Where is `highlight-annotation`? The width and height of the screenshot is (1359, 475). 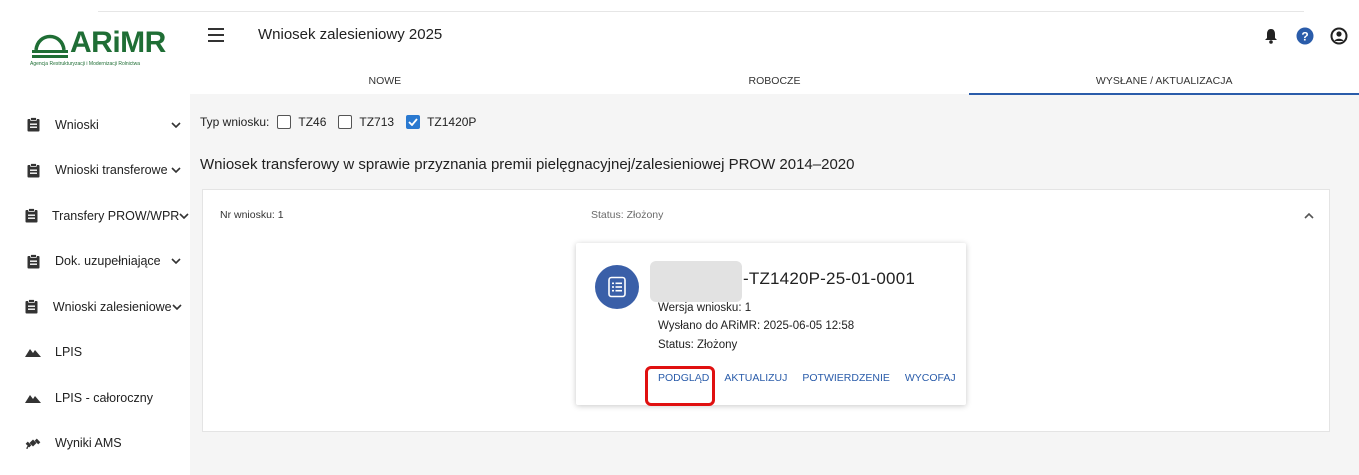 highlight-annotation is located at coordinates (680, 386).